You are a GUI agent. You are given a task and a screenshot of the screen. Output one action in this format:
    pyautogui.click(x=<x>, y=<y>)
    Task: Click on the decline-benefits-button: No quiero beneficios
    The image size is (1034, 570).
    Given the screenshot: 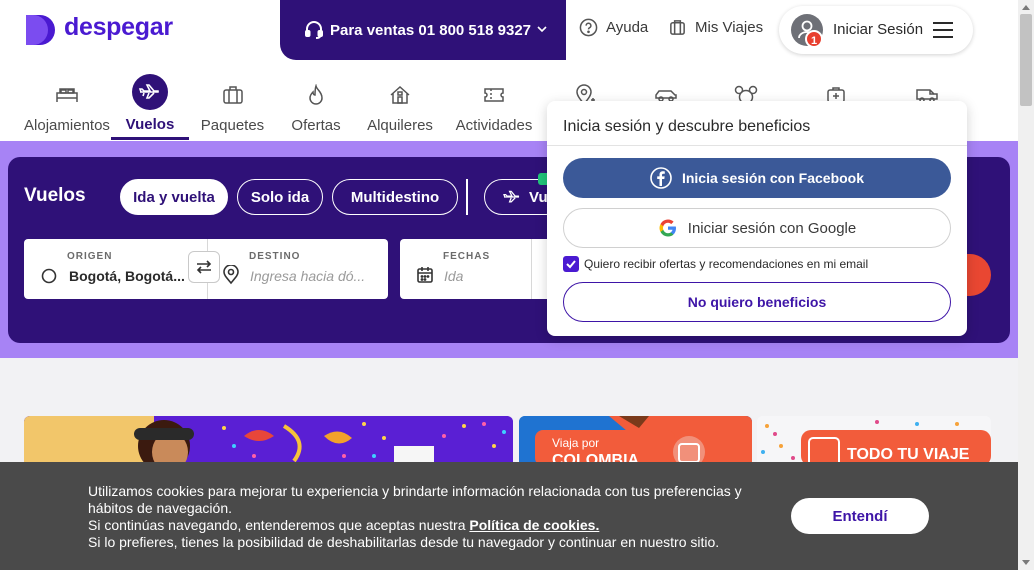 What is the action you would take?
    pyautogui.click(x=757, y=302)
    